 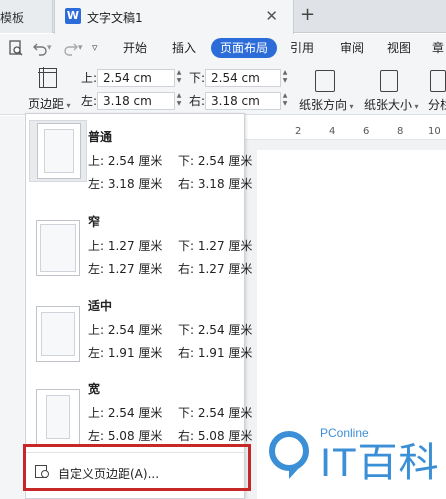 I want to click on watermark-logo, so click(x=290, y=454).